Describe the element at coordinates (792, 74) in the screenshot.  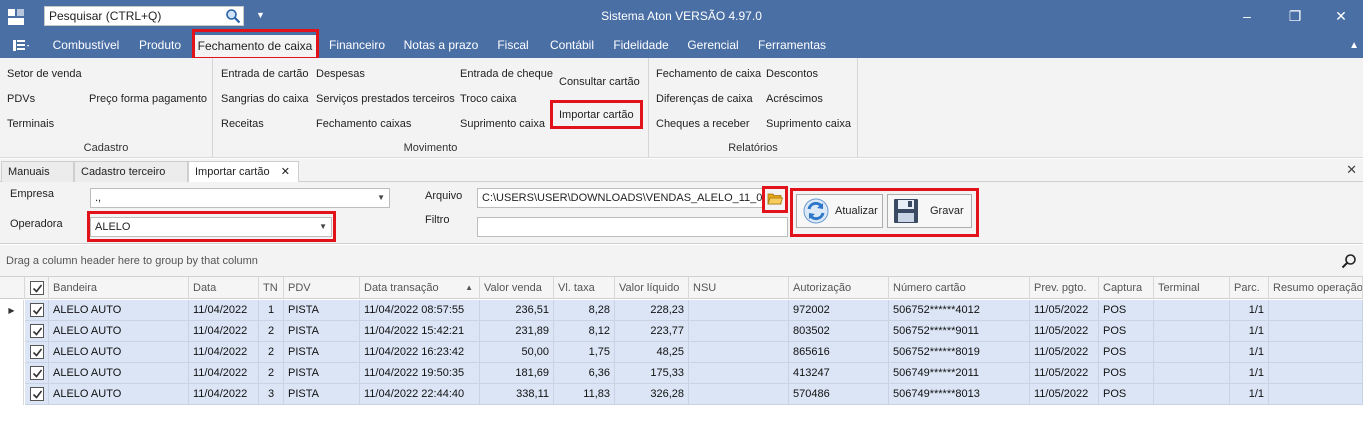
I see `ribbon-item-descontos: Descontos` at that location.